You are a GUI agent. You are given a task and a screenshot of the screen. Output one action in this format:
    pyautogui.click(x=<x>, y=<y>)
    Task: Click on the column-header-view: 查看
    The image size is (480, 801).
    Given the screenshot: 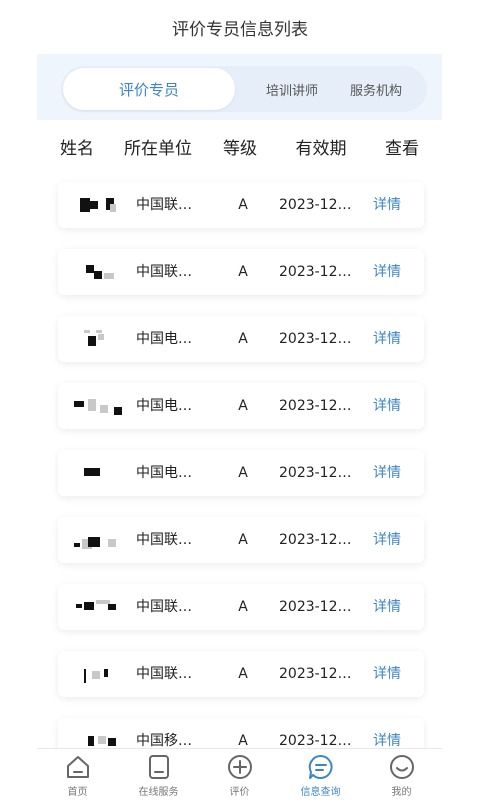 What is the action you would take?
    pyautogui.click(x=402, y=149)
    